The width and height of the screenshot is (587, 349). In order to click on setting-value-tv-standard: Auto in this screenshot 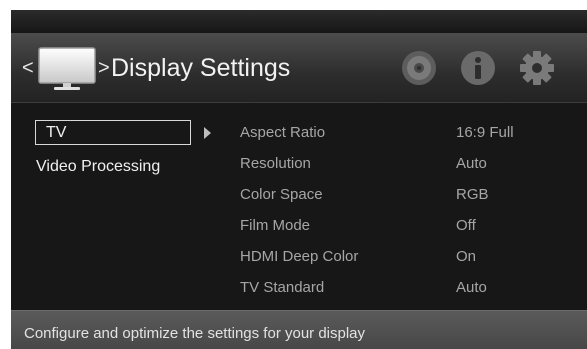, I will do `click(471, 288)`.